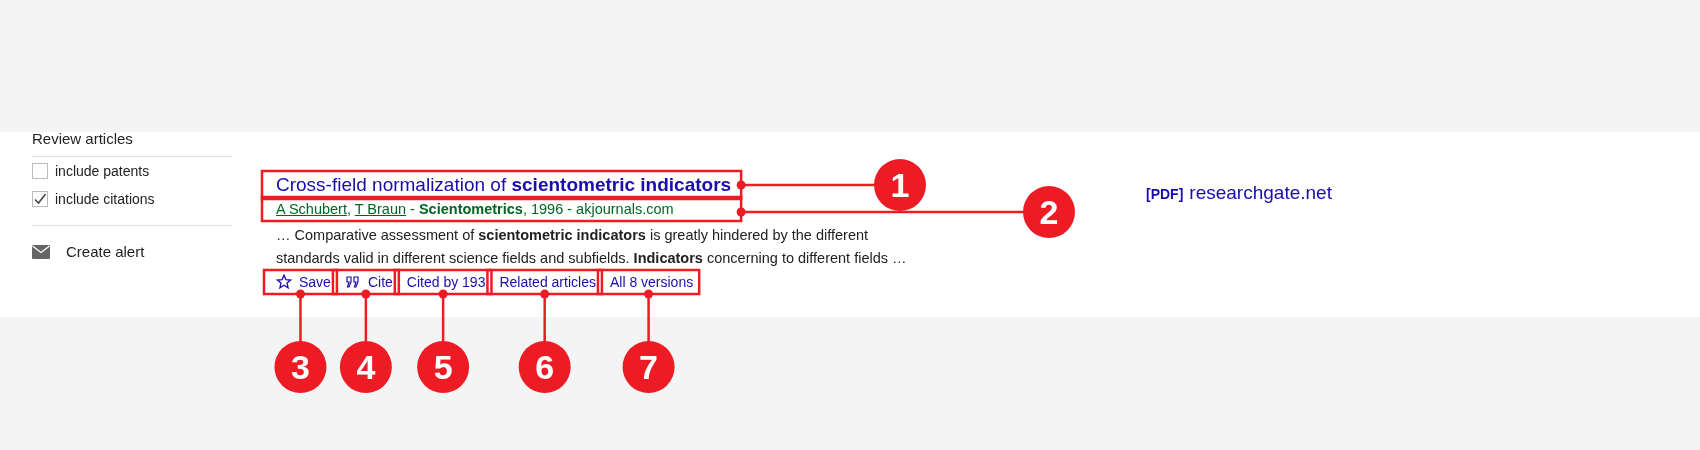 Image resolution: width=1700 pixels, height=450 pixels. Describe the element at coordinates (284, 282) in the screenshot. I see `star-icon` at that location.